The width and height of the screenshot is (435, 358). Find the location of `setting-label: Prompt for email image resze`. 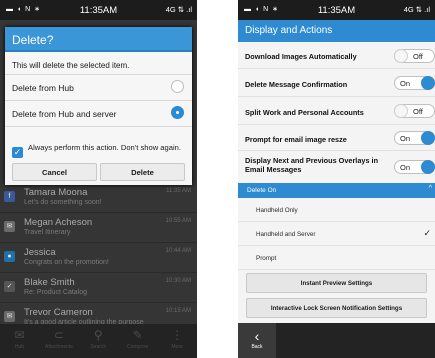

setting-label: Prompt for email image resze is located at coordinates (296, 139).